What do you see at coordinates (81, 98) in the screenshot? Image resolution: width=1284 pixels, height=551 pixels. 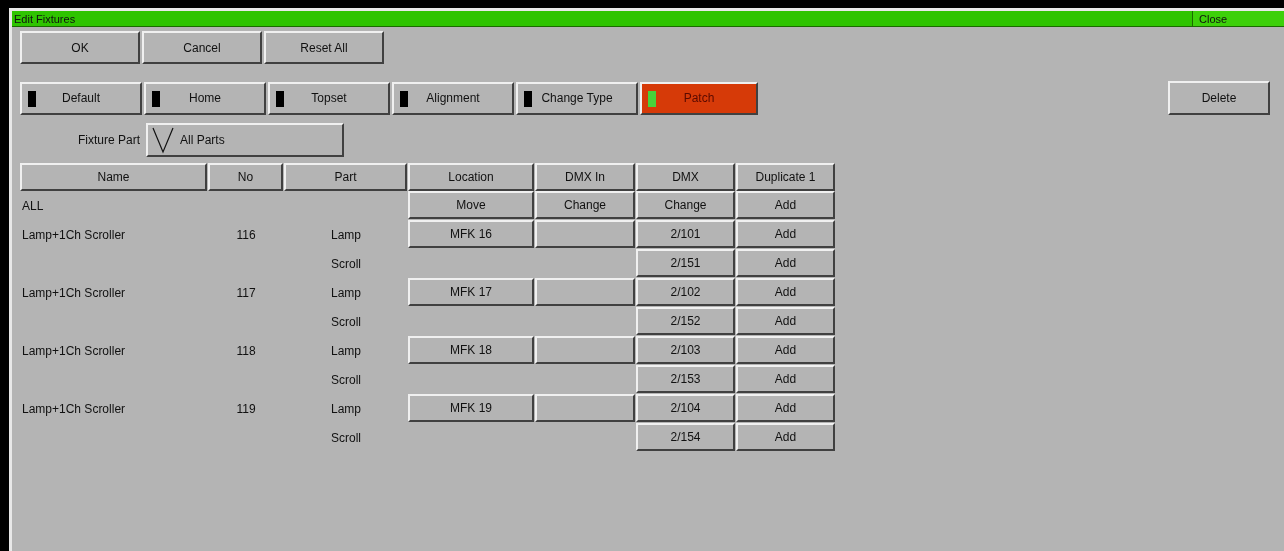 I see `mode-button: Default` at bounding box center [81, 98].